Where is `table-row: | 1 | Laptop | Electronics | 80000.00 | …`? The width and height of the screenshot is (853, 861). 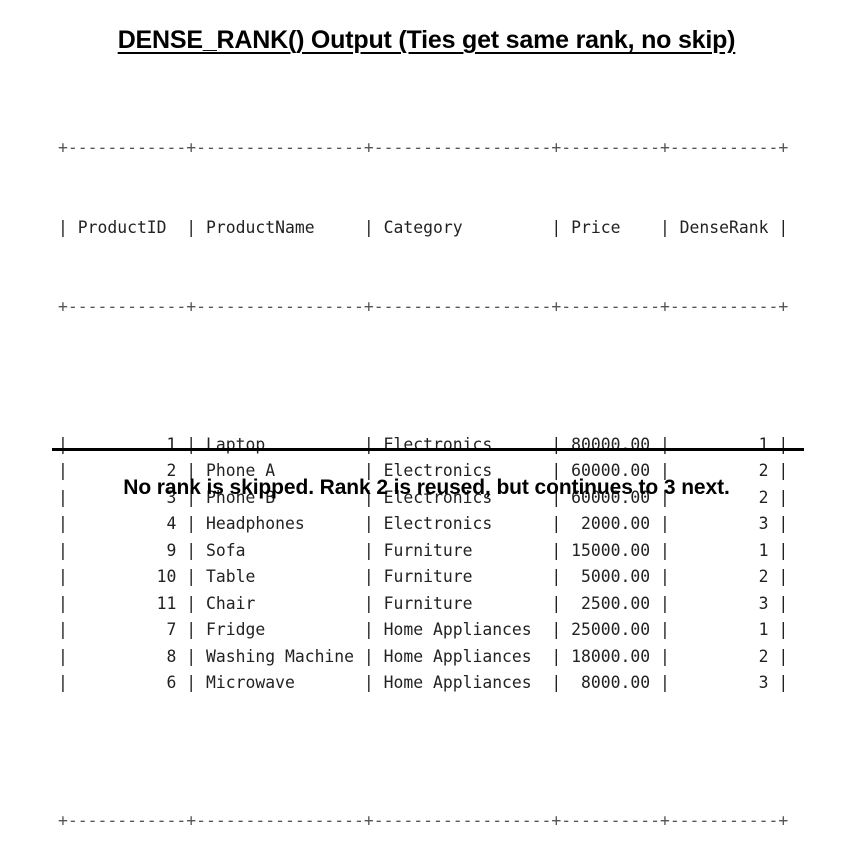 table-row: | 1 | Laptop | Electronics | 80000.00 | … is located at coordinates (423, 444).